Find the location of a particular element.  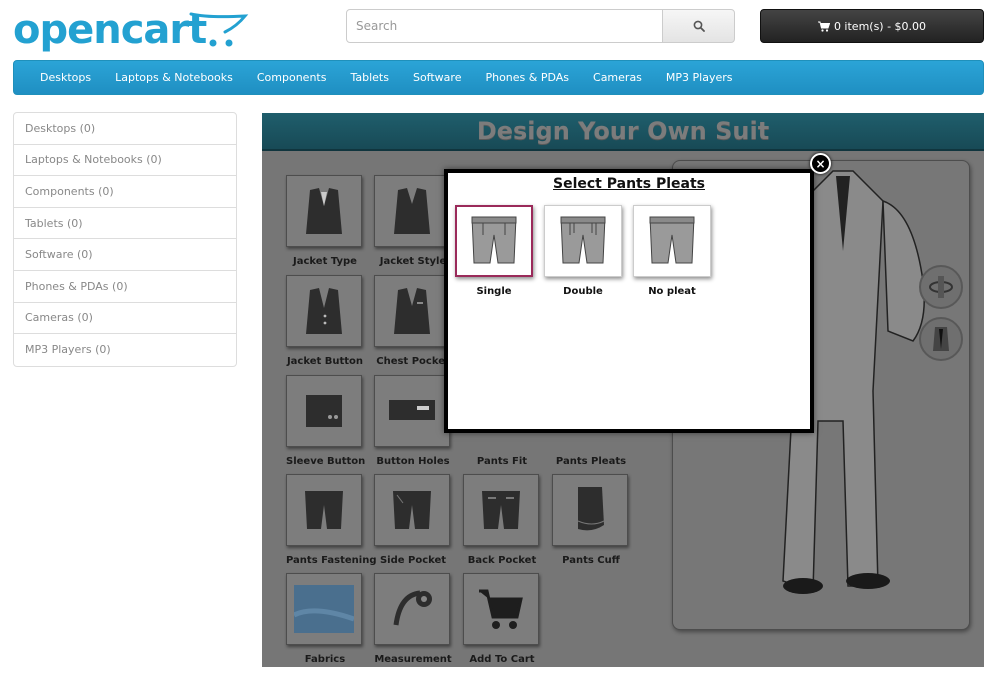

search-icon is located at coordinates (699, 26).